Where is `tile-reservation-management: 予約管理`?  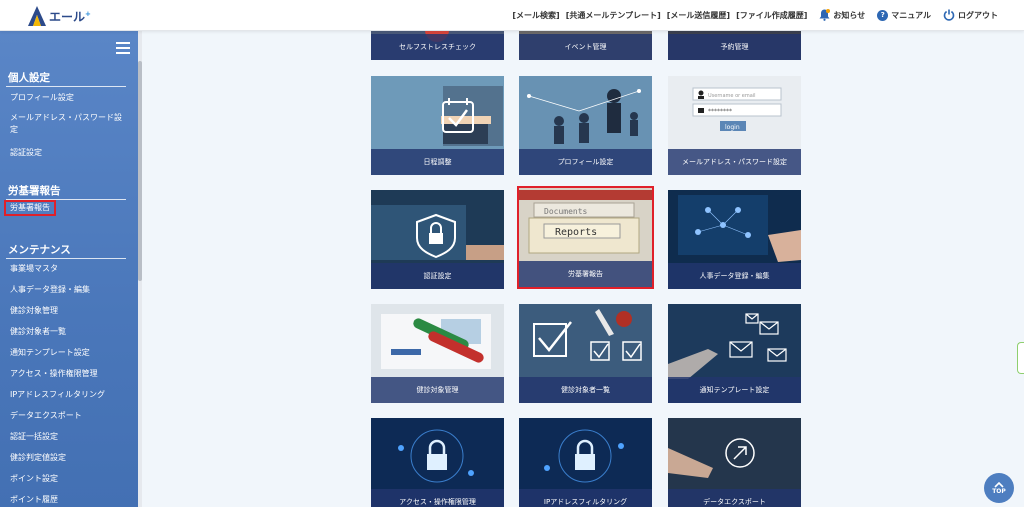 tile-reservation-management: 予約管理 is located at coordinates (734, 45).